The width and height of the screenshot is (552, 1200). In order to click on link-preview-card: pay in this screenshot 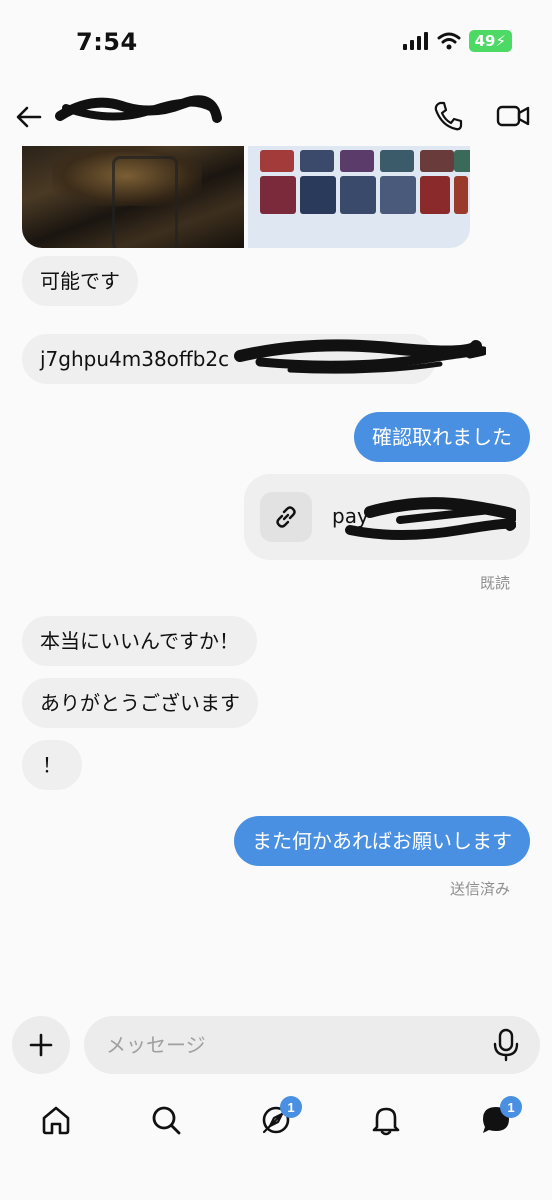, I will do `click(387, 517)`.